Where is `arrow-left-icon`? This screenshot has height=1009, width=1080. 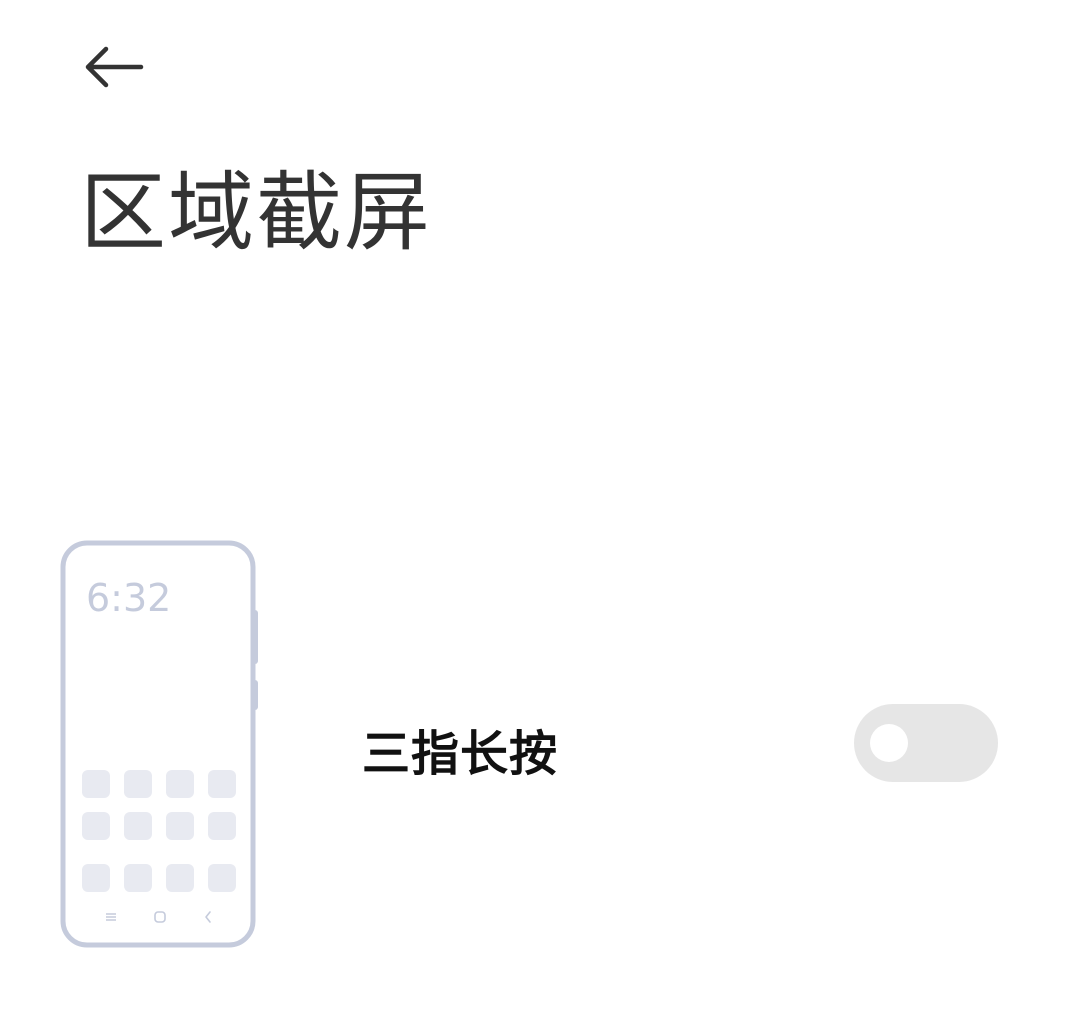
arrow-left-icon is located at coordinates (113, 69).